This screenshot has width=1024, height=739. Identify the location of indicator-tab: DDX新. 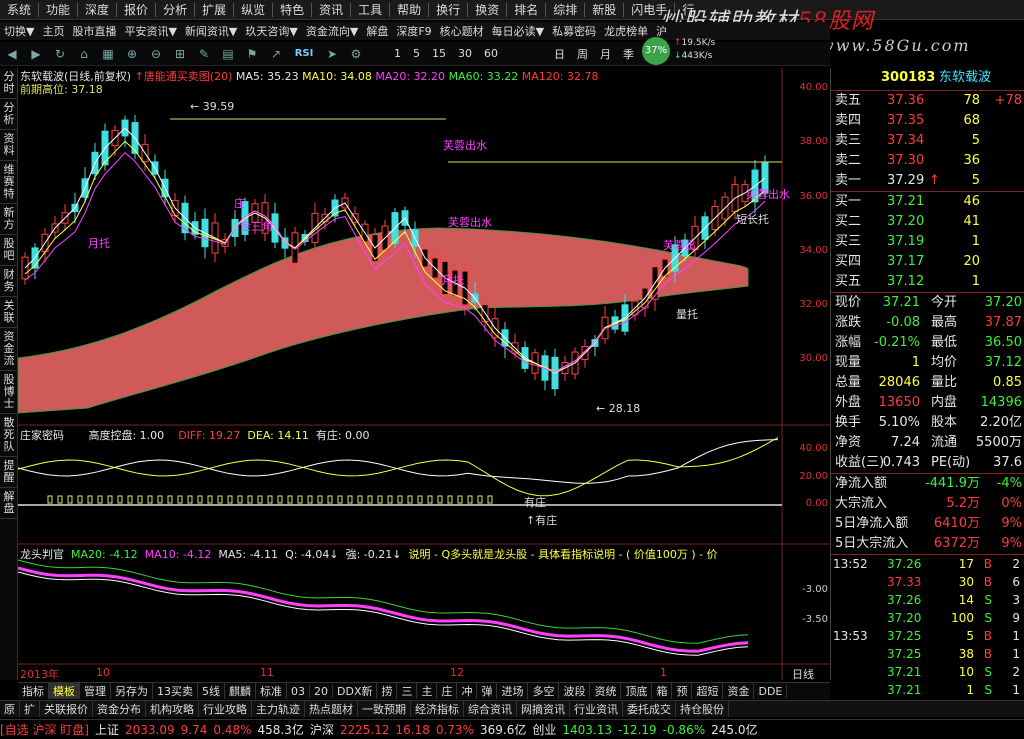
(355, 691).